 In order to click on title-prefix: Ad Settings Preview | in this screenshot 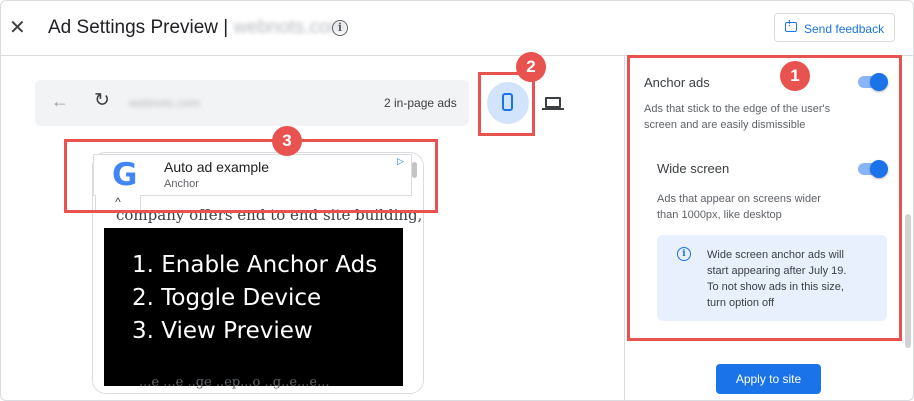, I will do `click(138, 27)`.